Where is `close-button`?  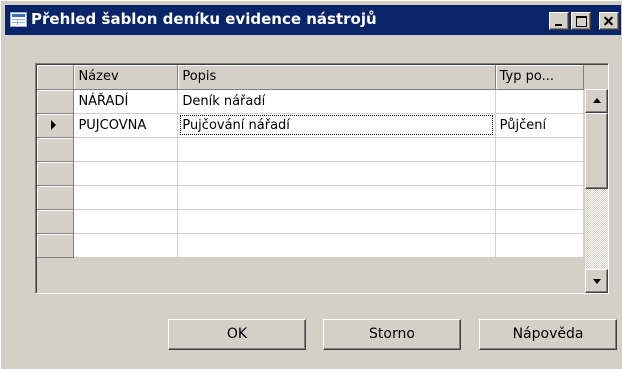
close-button is located at coordinates (609, 21).